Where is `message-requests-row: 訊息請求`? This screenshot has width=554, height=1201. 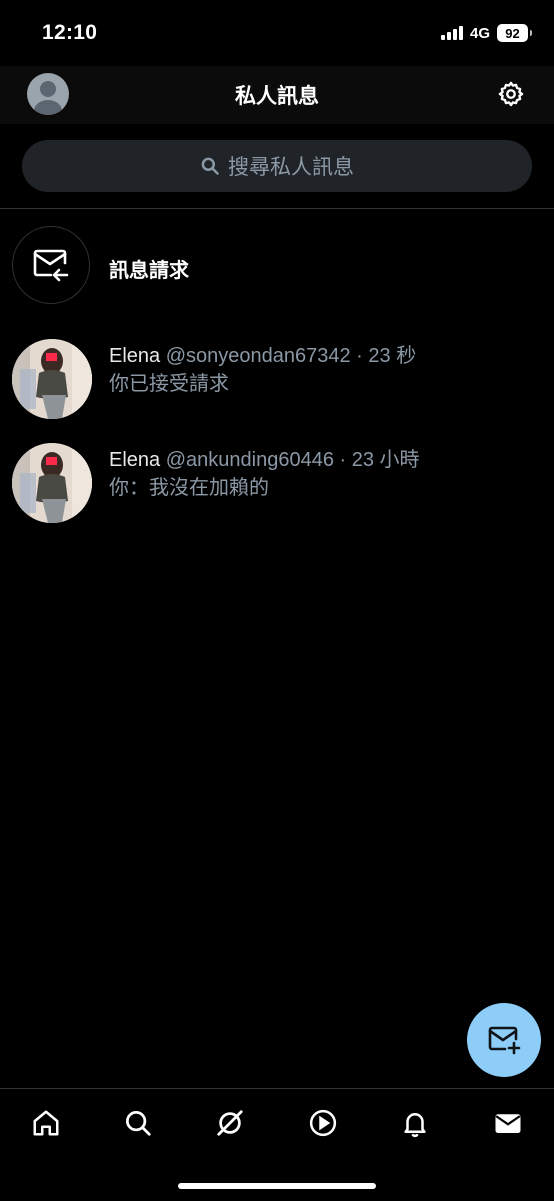 message-requests-row: 訊息請求 is located at coordinates (277, 266).